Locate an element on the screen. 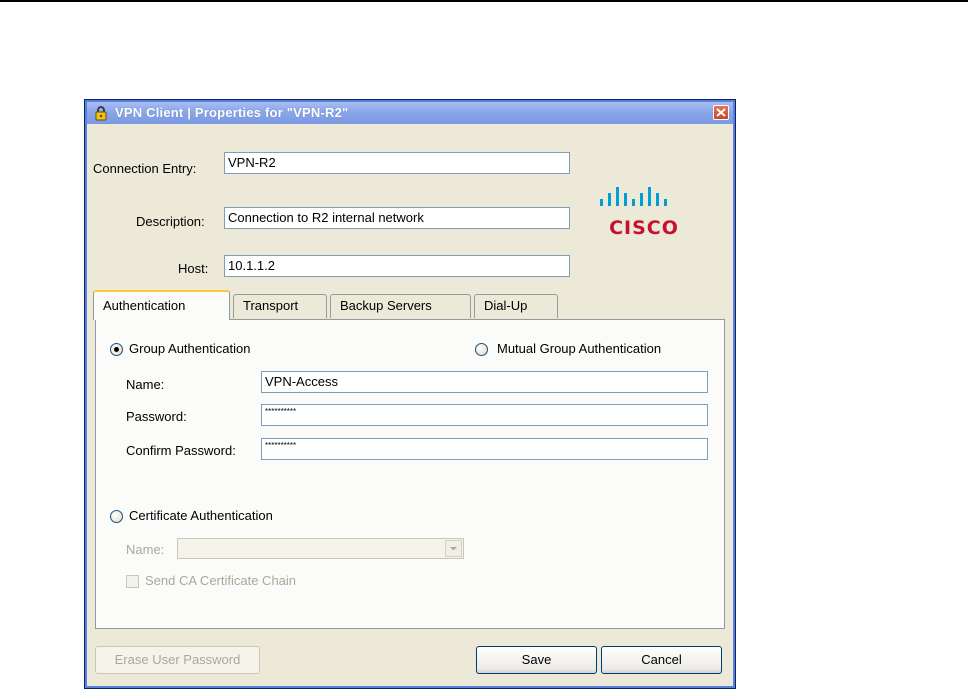  group-name-field: VPN-Access is located at coordinates (484, 382).